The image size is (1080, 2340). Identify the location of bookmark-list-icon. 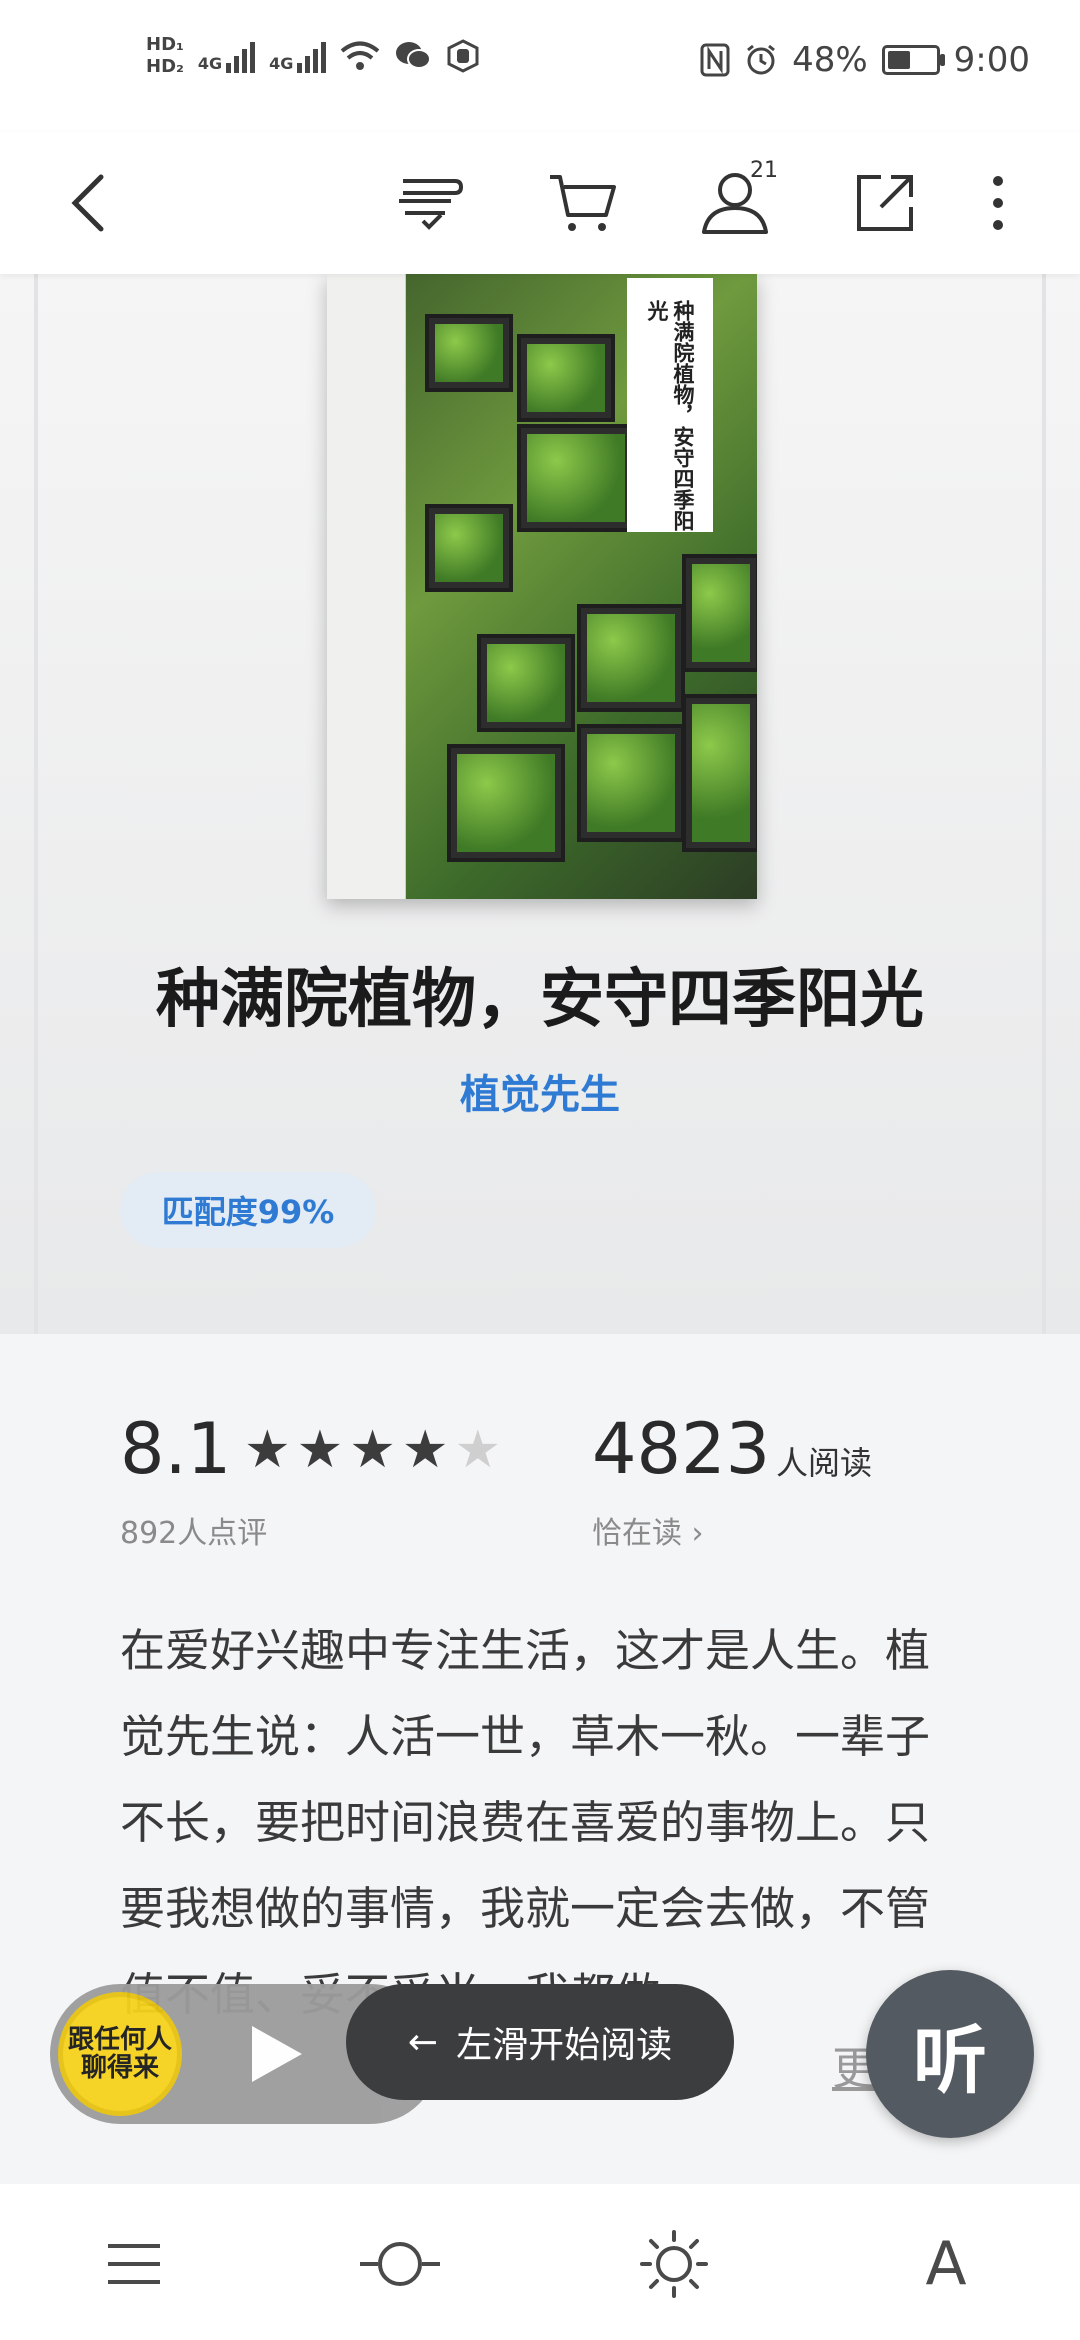
(431, 204).